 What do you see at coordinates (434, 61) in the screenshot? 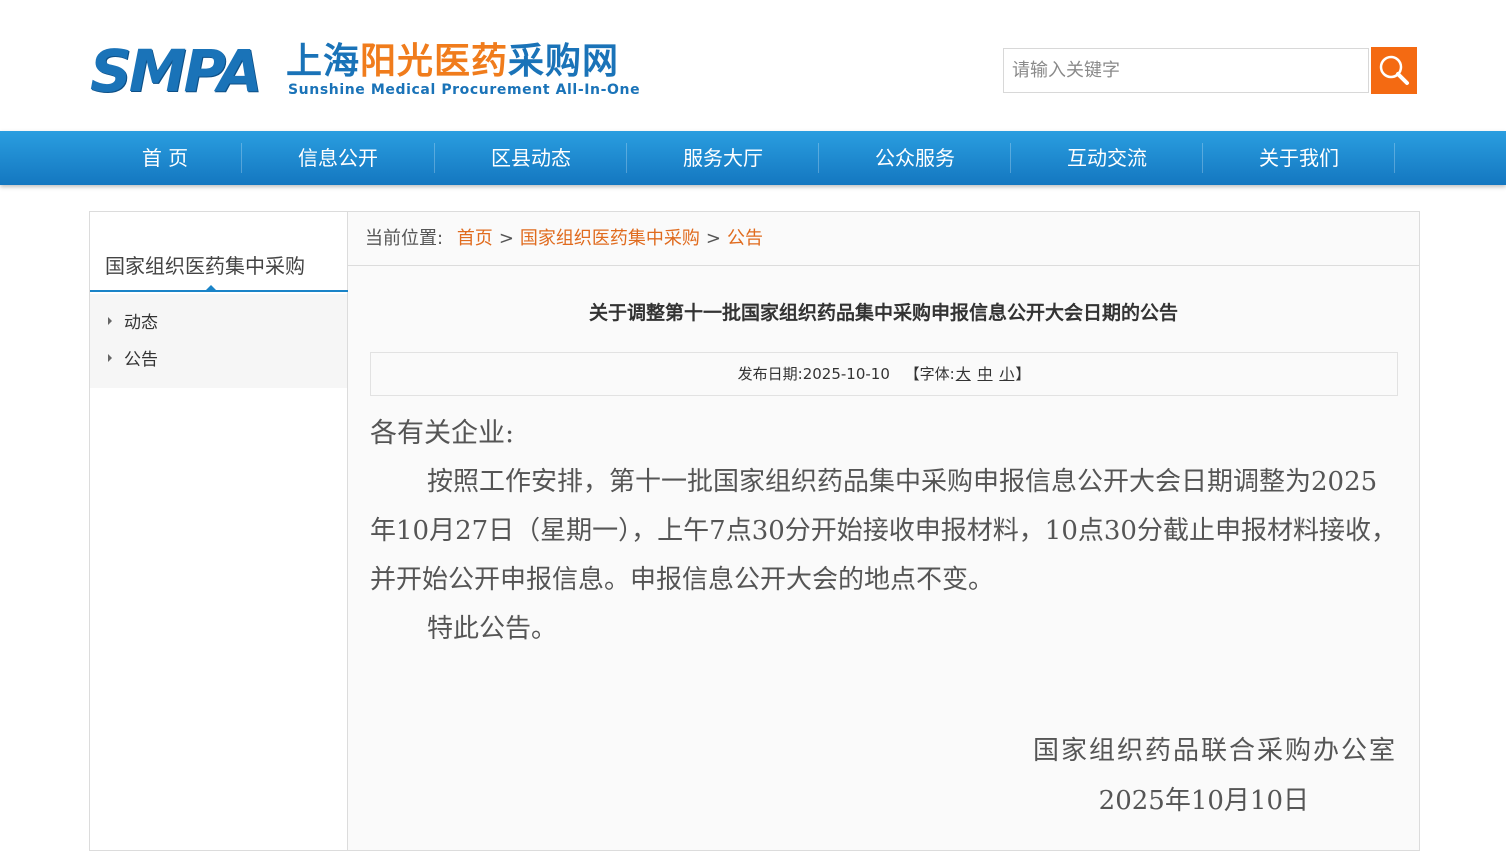
I see `logo-cn-part2: 阳光医药` at bounding box center [434, 61].